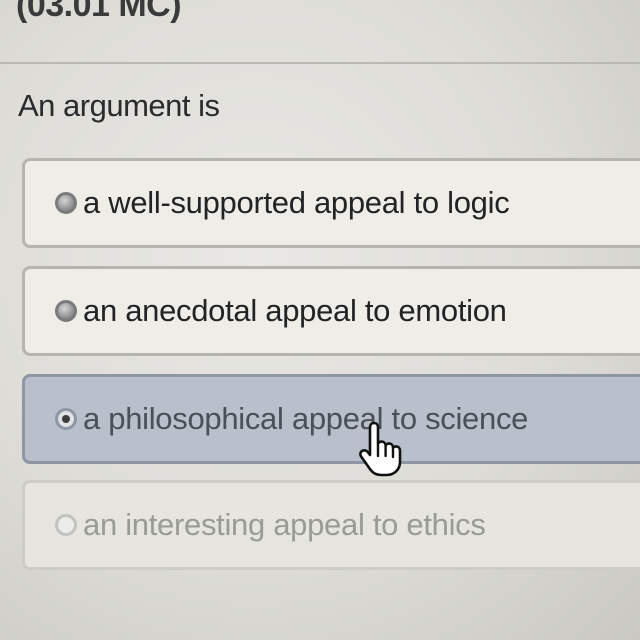 The height and width of the screenshot is (640, 640). Describe the element at coordinates (380, 449) in the screenshot. I see `hand-pointer-icon` at that location.